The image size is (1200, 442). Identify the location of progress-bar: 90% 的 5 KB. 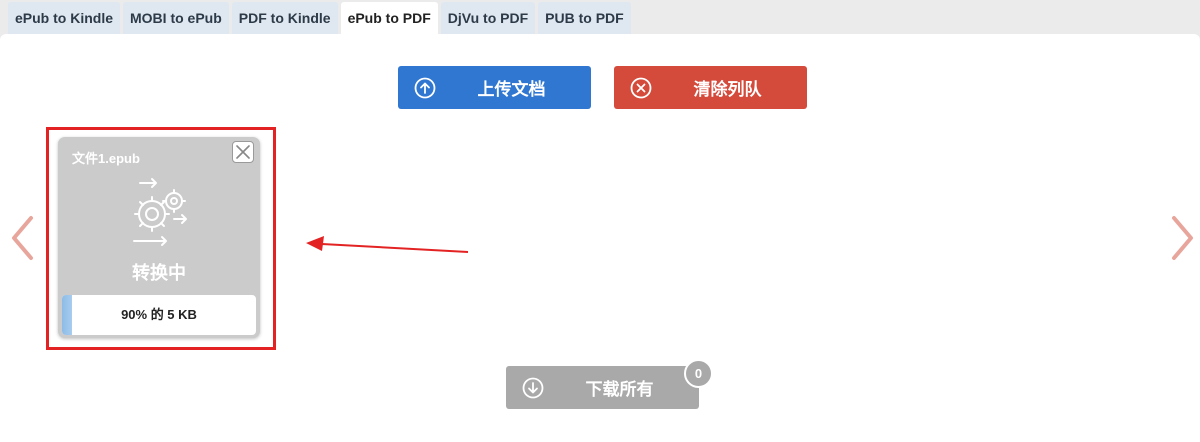
(159, 315).